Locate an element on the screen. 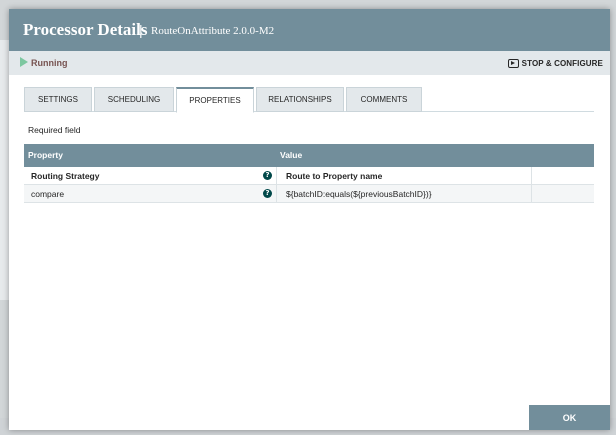 The height and width of the screenshot is (435, 616). running-icon is located at coordinates (24, 62).